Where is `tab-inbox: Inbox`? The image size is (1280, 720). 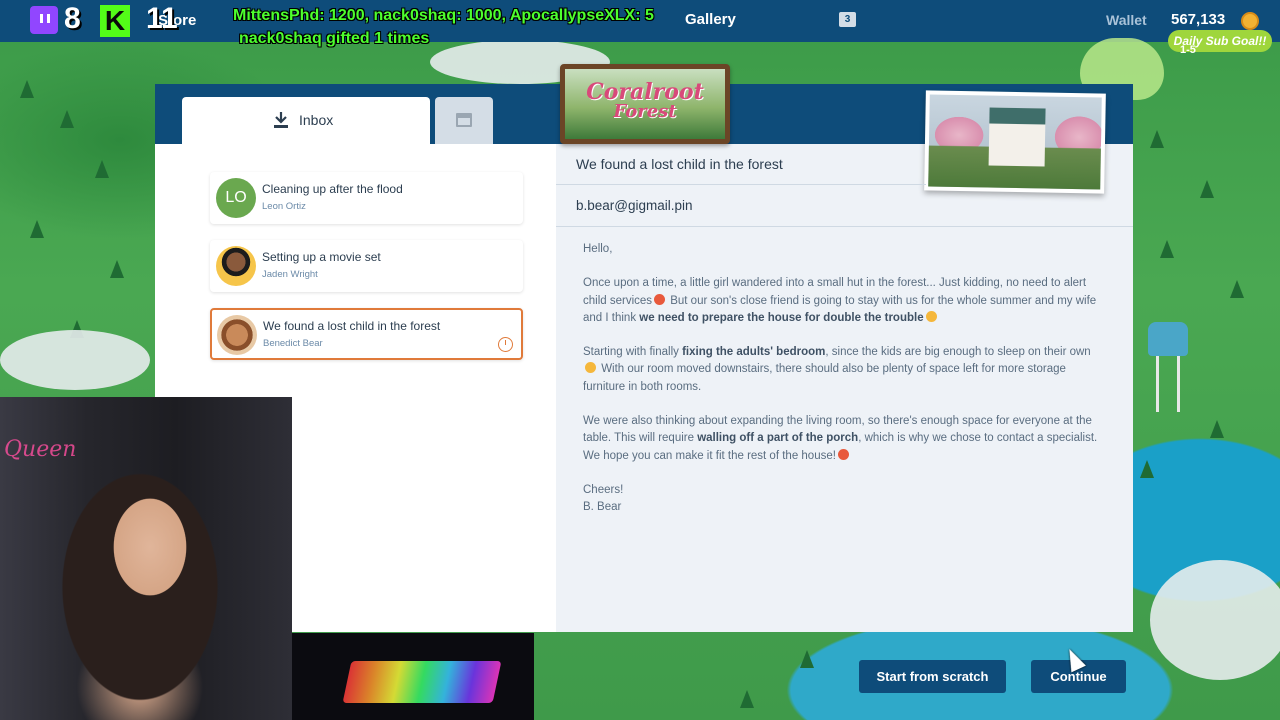 tab-inbox: Inbox is located at coordinates (306, 120).